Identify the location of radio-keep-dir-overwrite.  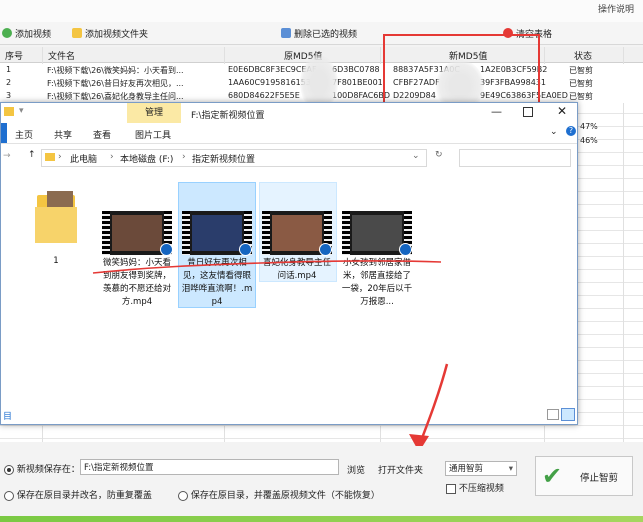
(183, 495).